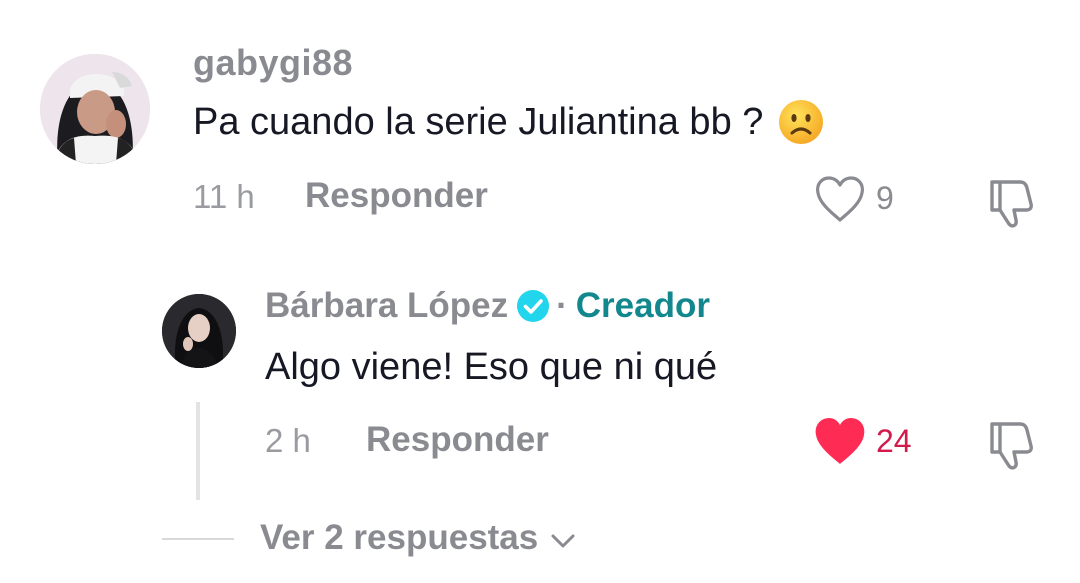 The width and height of the screenshot is (1080, 583). I want to click on reply-text: Algo viene! Eso que ni qué, so click(491, 367).